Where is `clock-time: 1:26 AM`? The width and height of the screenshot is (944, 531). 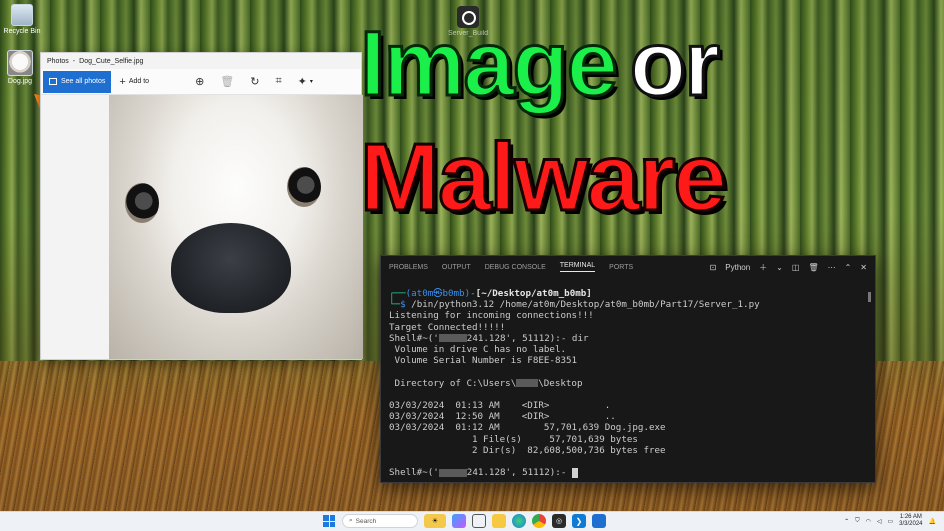 clock-time: 1:26 AM is located at coordinates (910, 517).